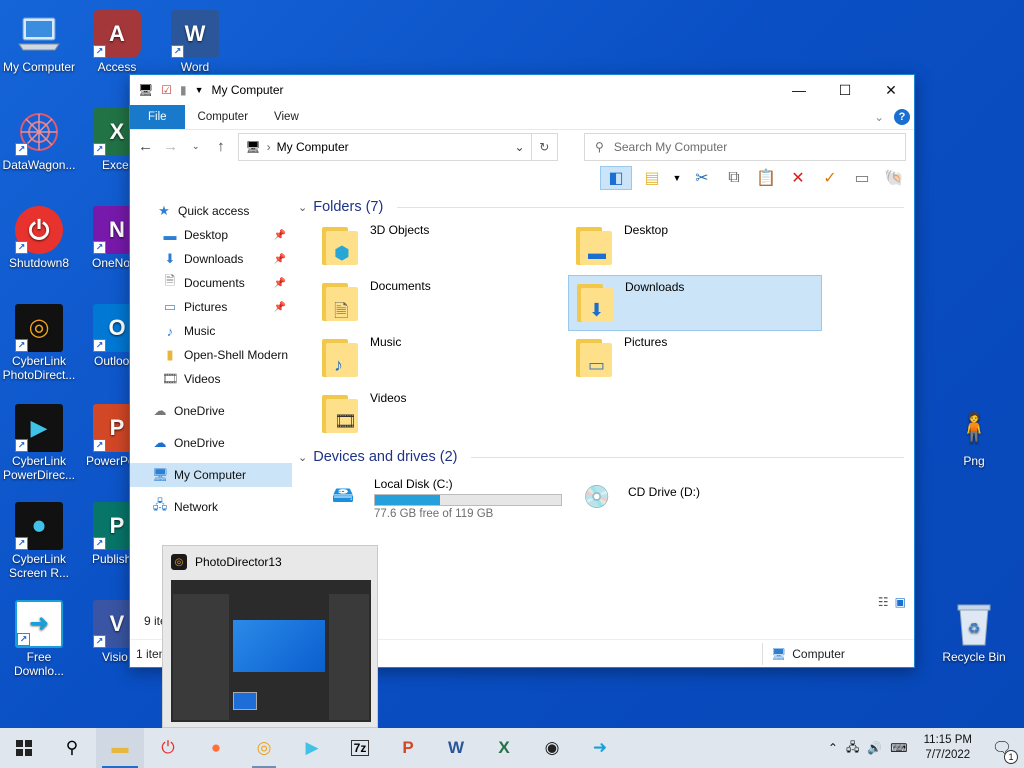  Describe the element at coordinates (441, 303) in the screenshot. I see `folder-documents: 🗎 Documents` at that location.